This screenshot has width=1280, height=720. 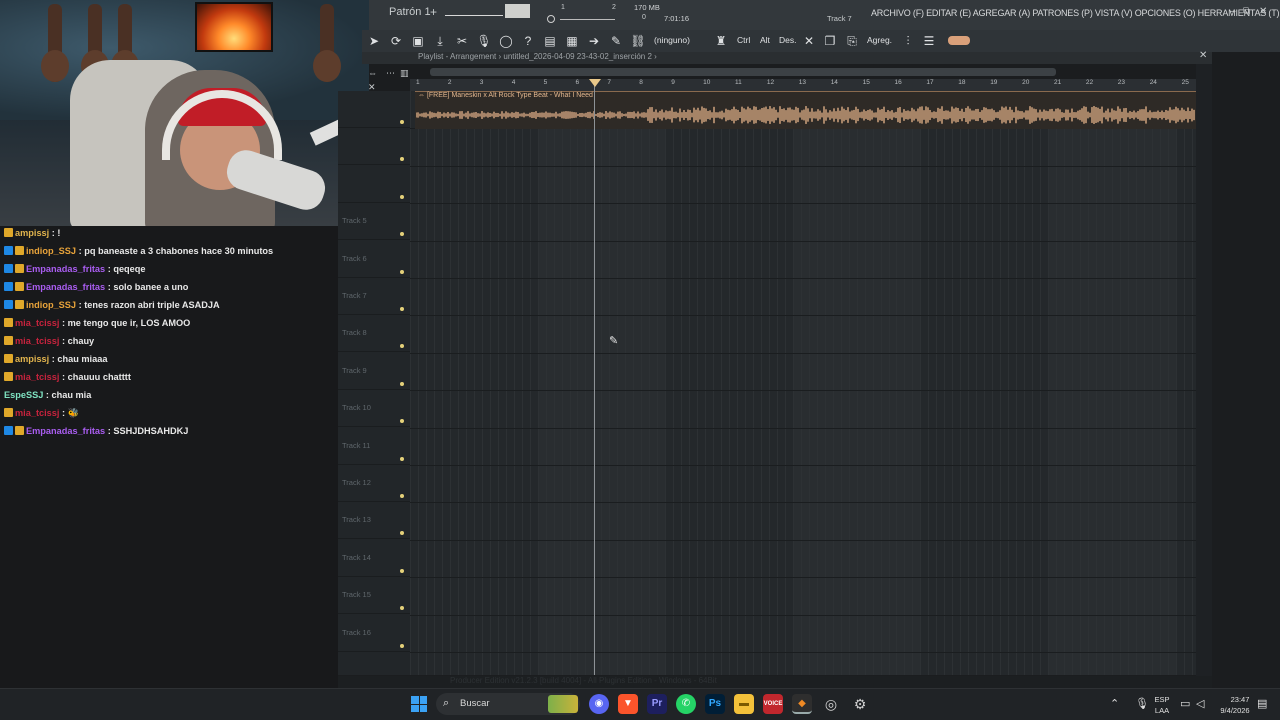 What do you see at coordinates (23, 395) in the screenshot?
I see `chat-username: EspeSSJ` at bounding box center [23, 395].